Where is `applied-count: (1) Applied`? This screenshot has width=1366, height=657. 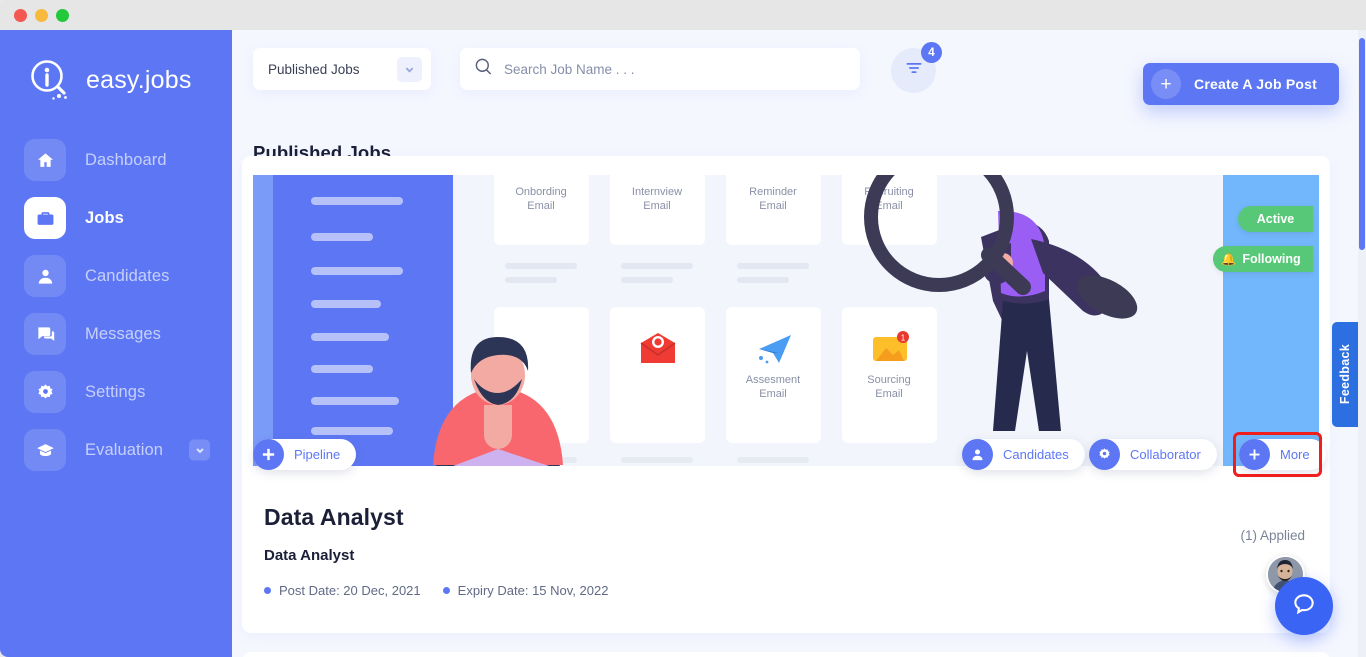
applied-count: (1) Applied is located at coordinates (1272, 535).